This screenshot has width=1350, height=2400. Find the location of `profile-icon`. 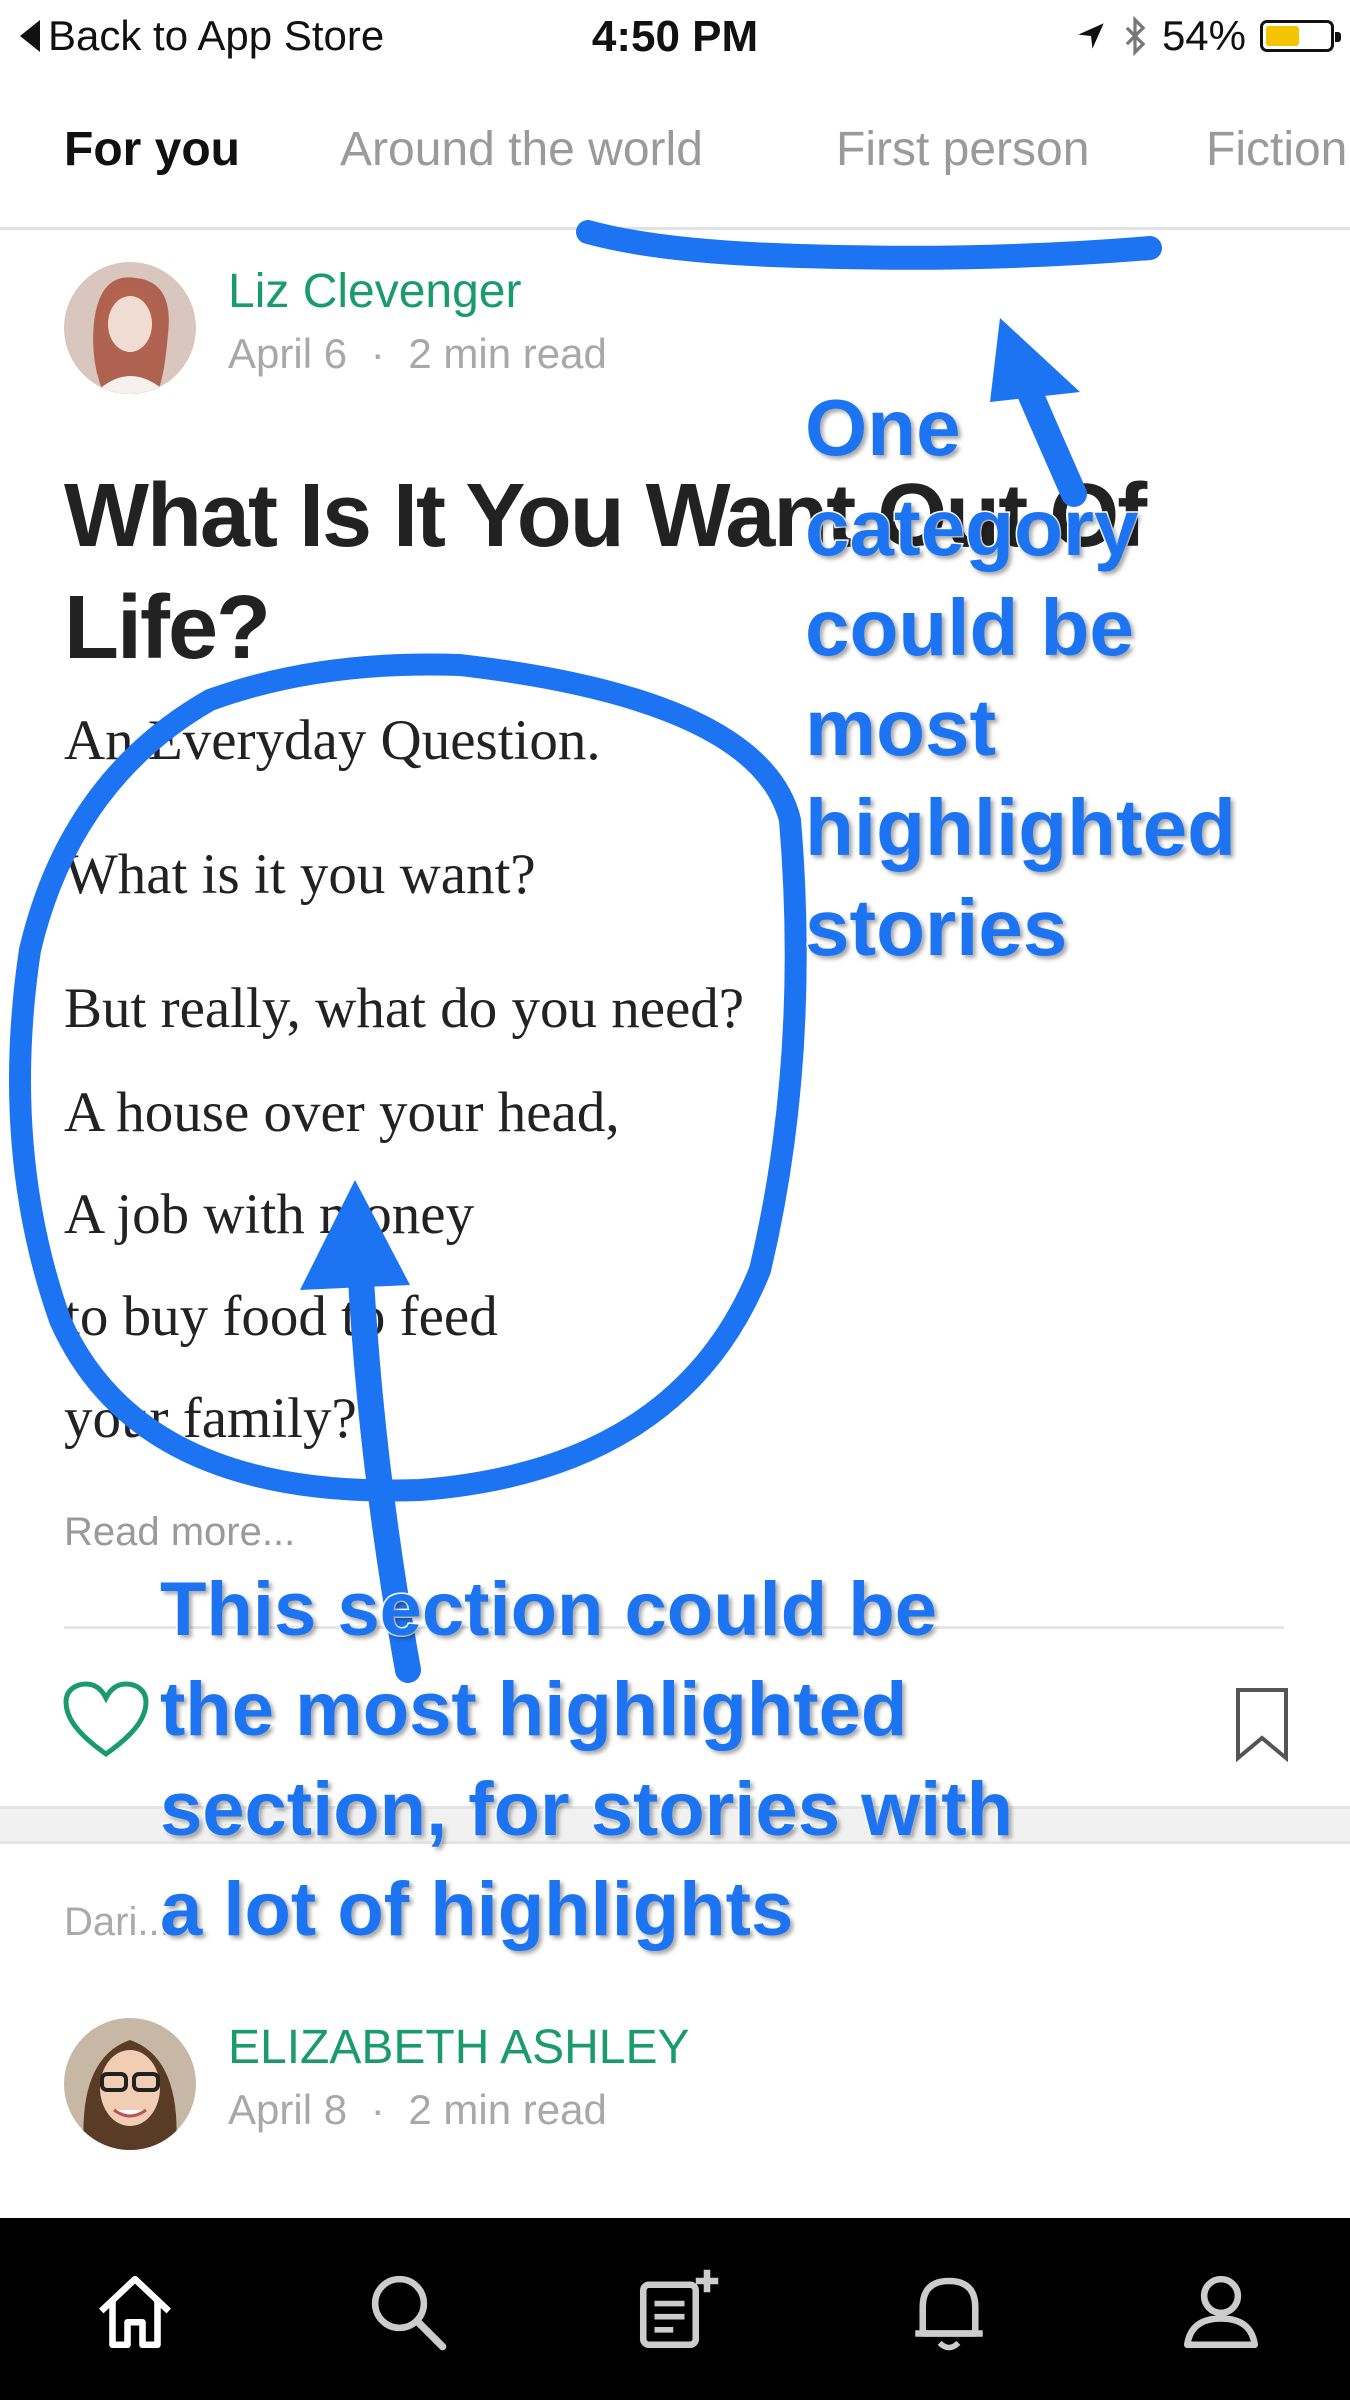

profile-icon is located at coordinates (1221, 2311).